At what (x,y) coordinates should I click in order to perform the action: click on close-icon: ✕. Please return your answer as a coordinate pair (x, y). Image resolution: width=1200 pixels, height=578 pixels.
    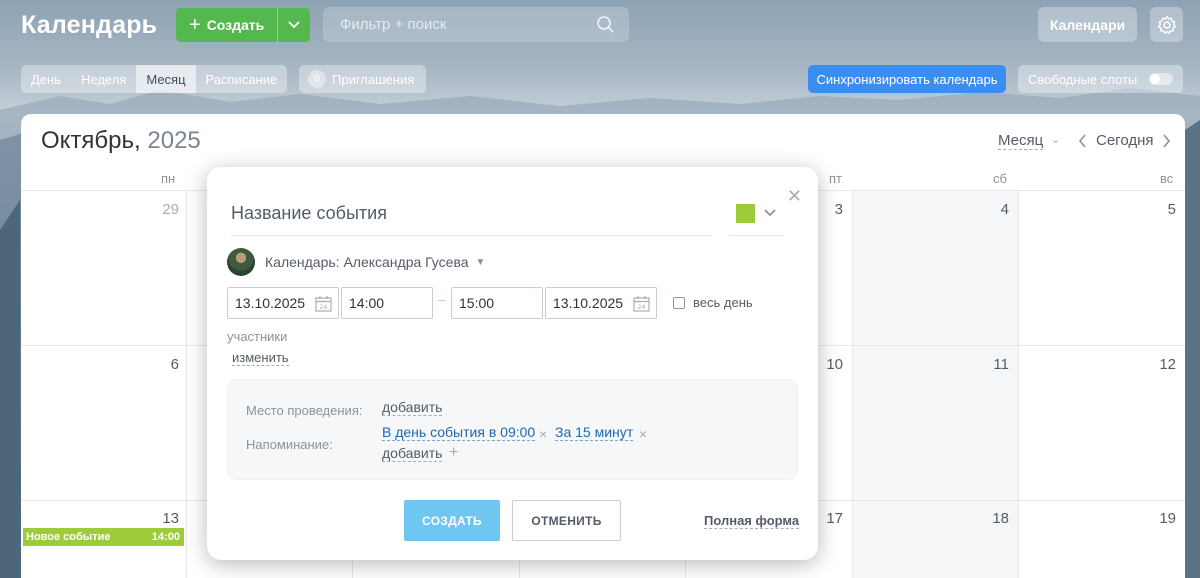
    Looking at the image, I should click on (794, 196).